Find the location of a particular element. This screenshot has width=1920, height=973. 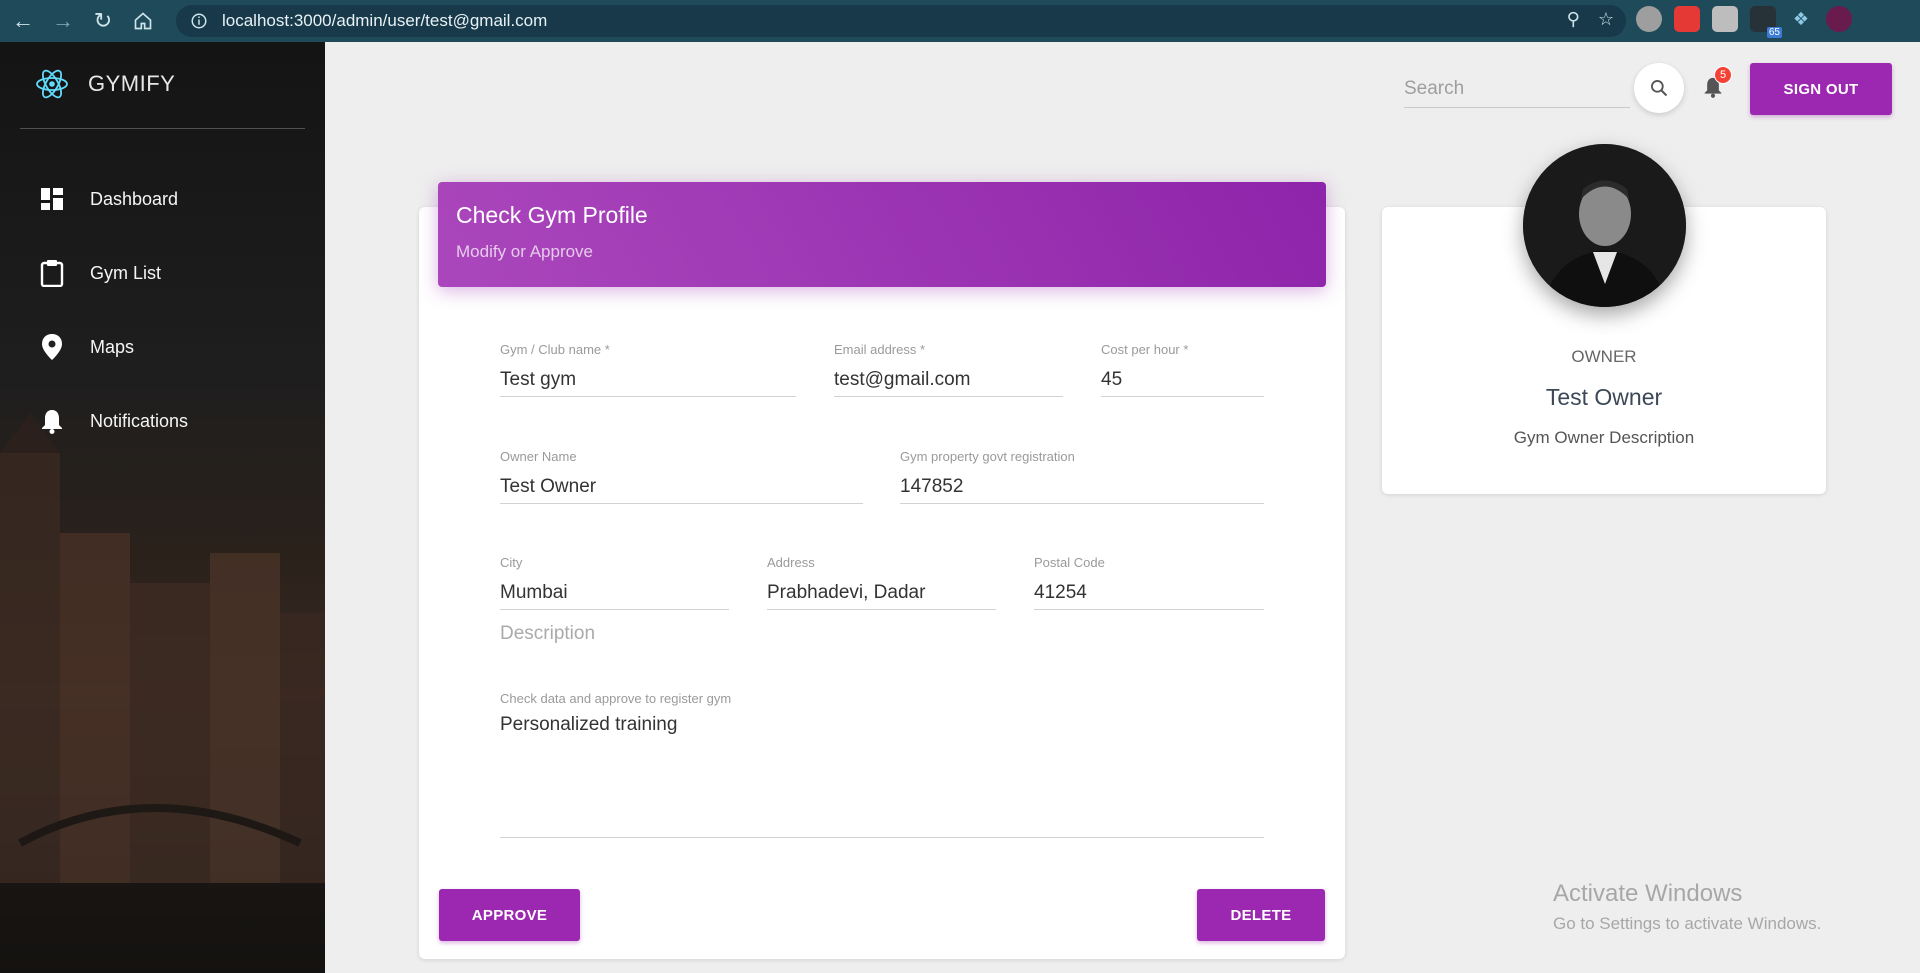

sidebar-item-dashboard: Dashboard is located at coordinates (162, 199).